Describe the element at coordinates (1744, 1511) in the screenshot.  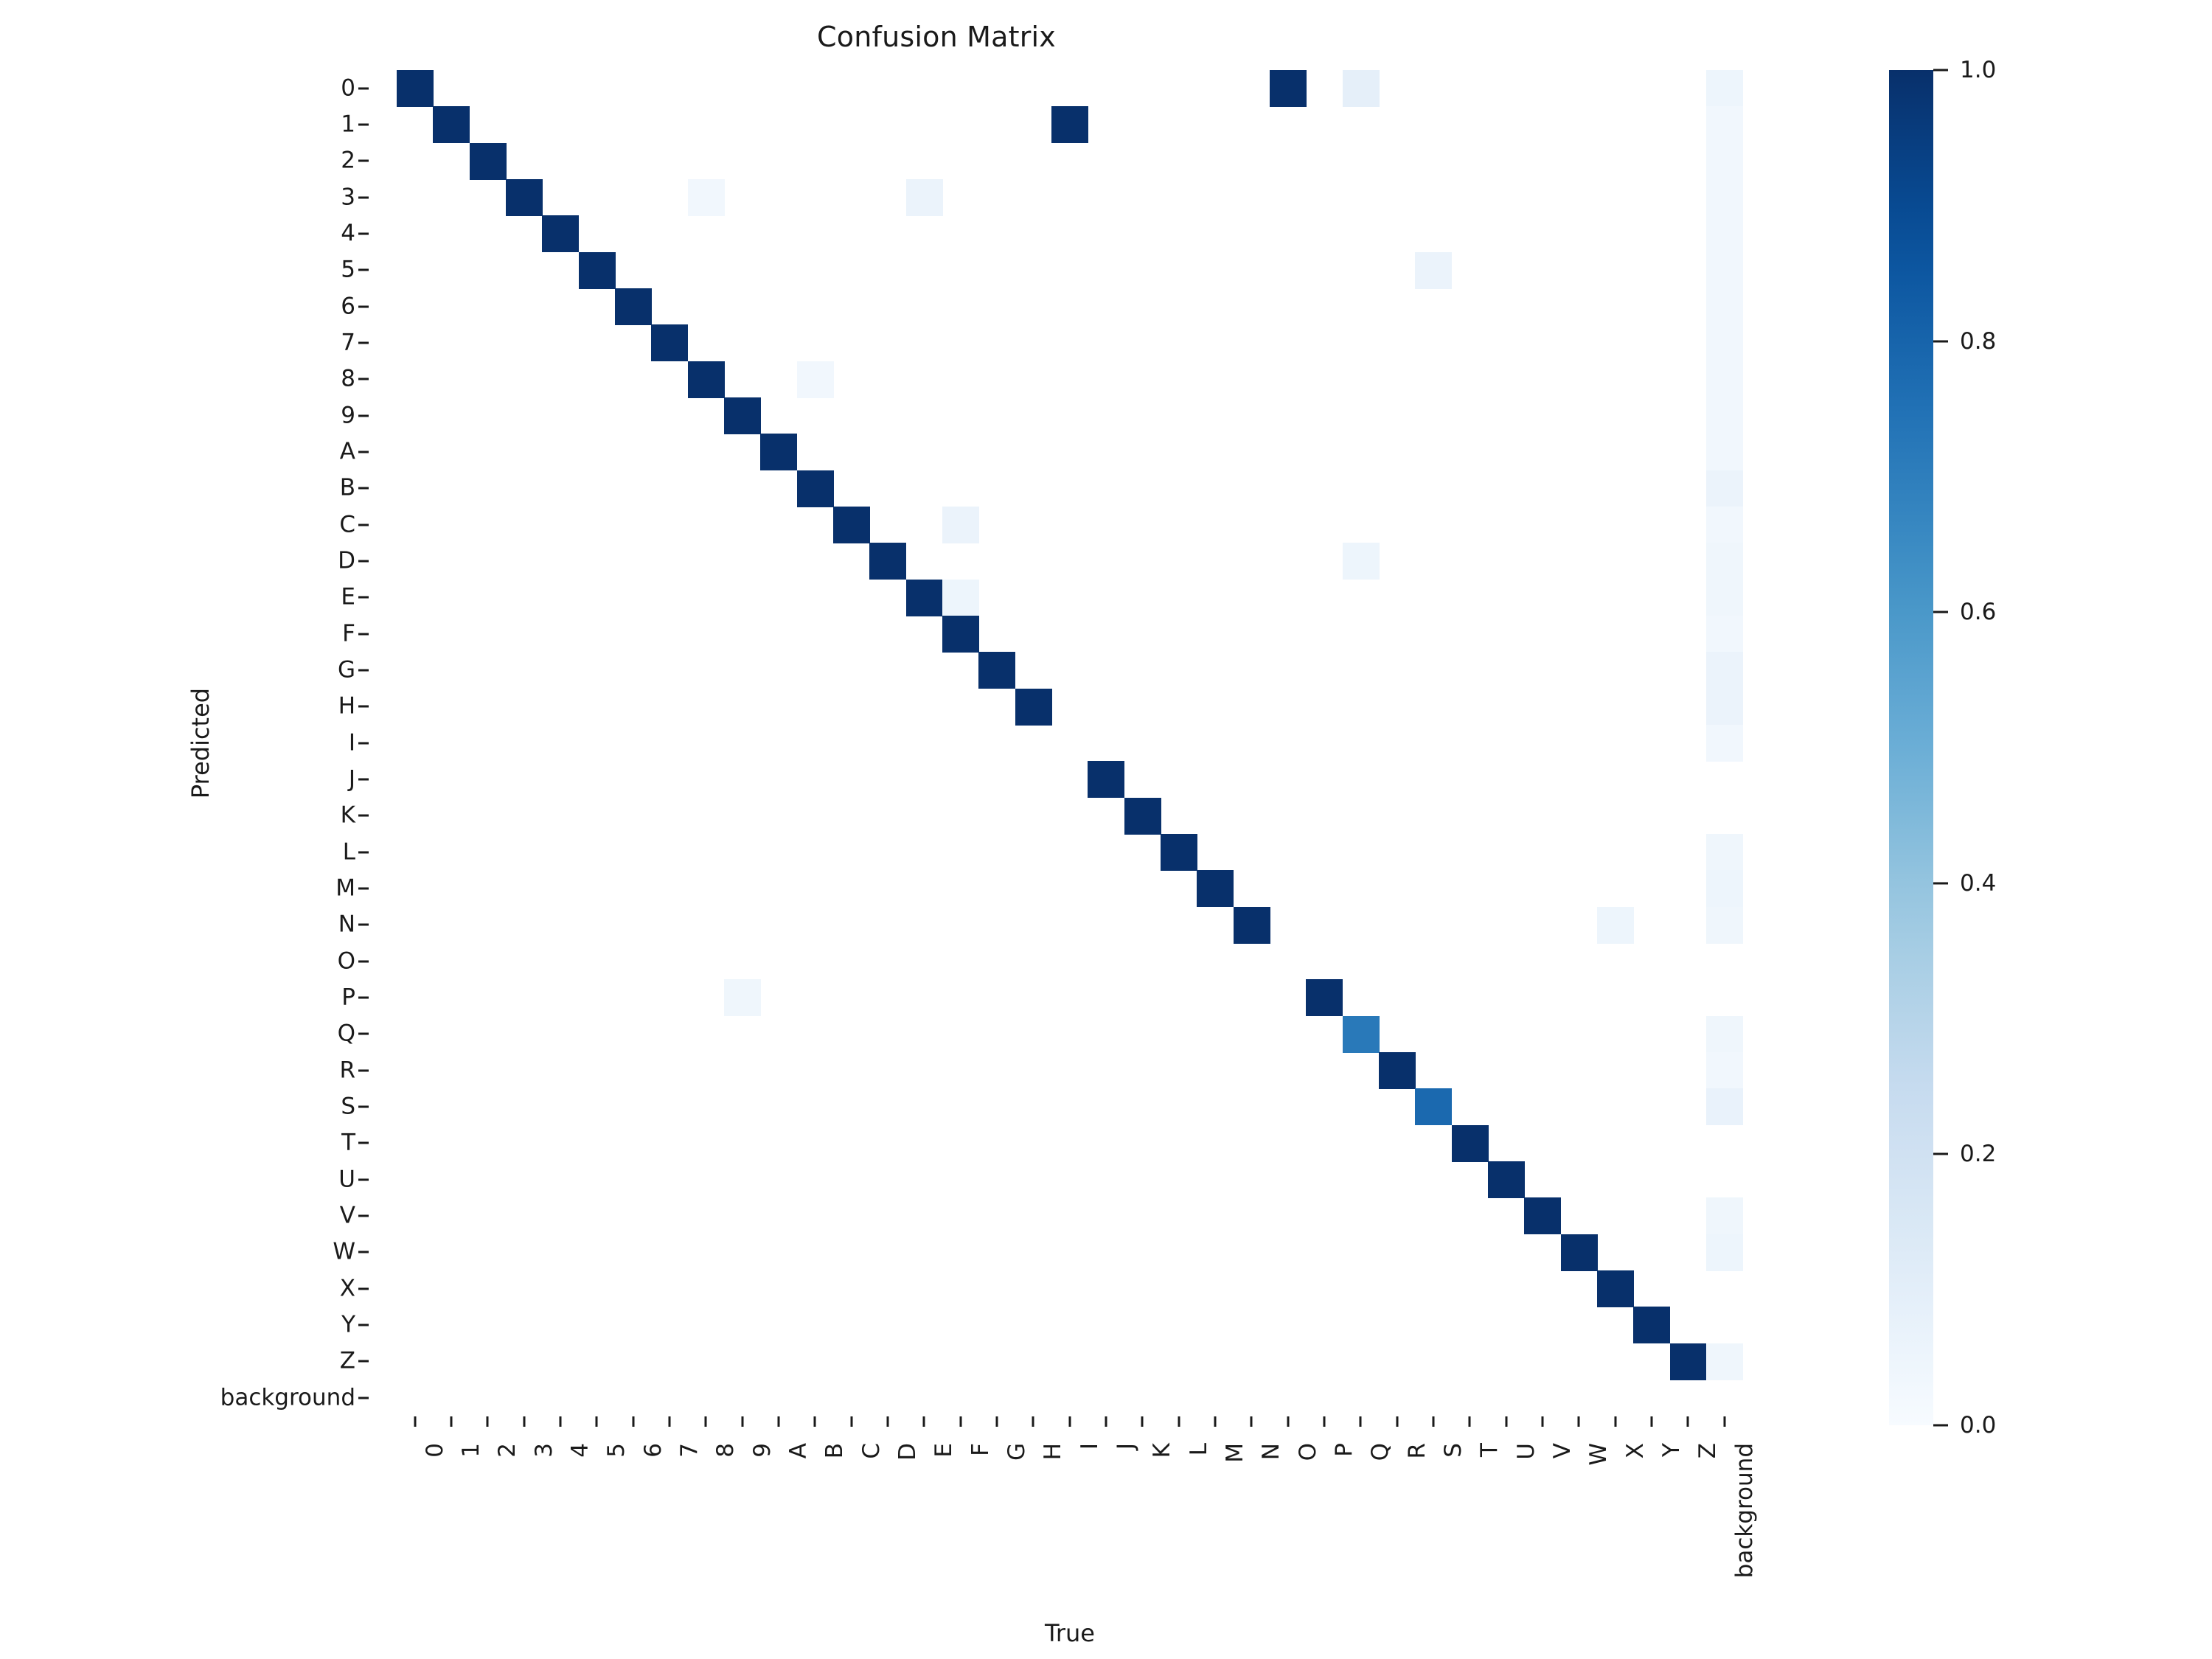
I see `x-tick-label: background` at that location.